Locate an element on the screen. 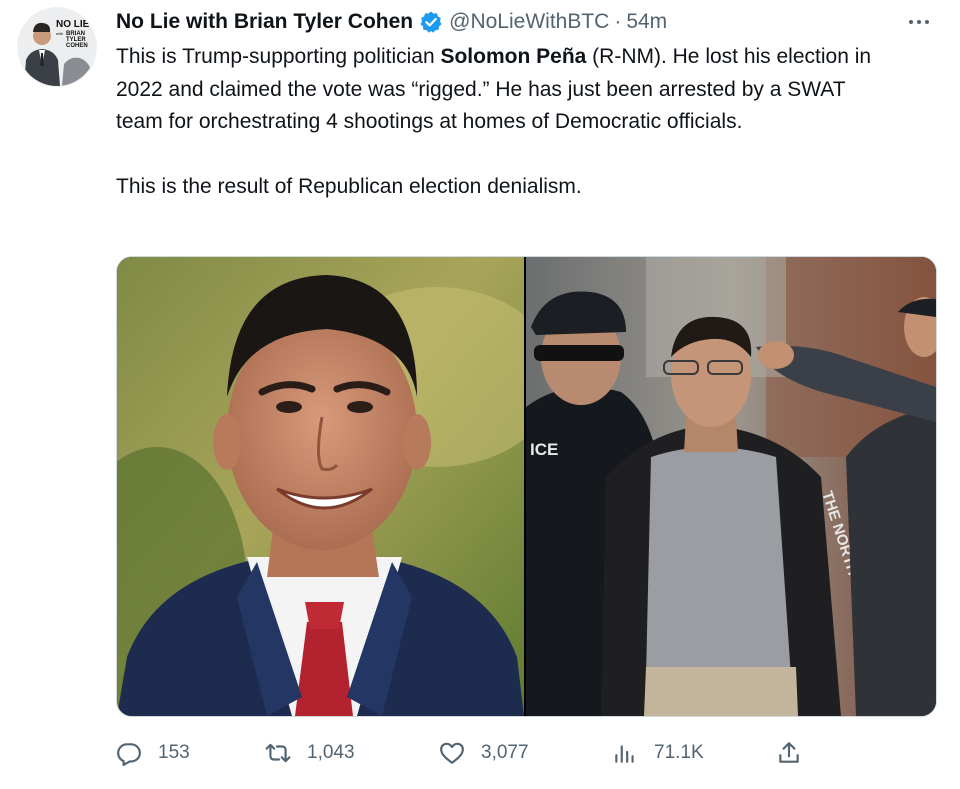 This screenshot has width=960, height=789. views-chart-icon is located at coordinates (625, 753).